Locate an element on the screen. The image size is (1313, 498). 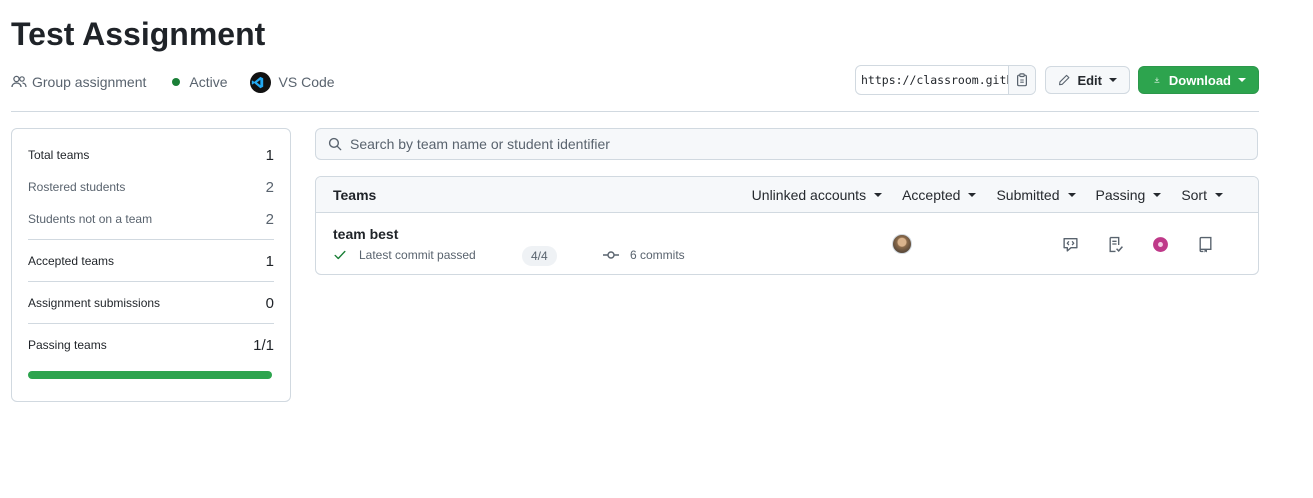
passing-teams-progress-bar is located at coordinates (150, 375).